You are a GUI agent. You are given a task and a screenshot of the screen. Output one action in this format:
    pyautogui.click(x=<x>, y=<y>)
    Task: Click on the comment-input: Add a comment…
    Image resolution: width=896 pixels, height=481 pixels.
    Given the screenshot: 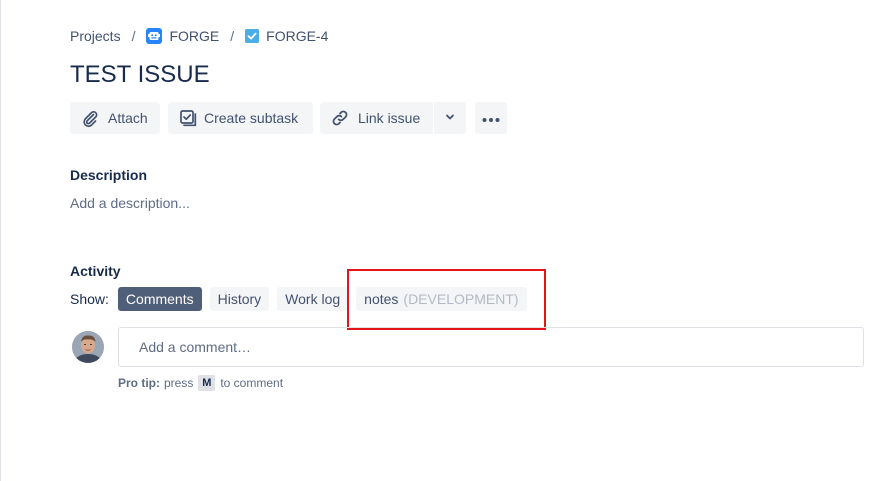 What is the action you would take?
    pyautogui.click(x=491, y=347)
    